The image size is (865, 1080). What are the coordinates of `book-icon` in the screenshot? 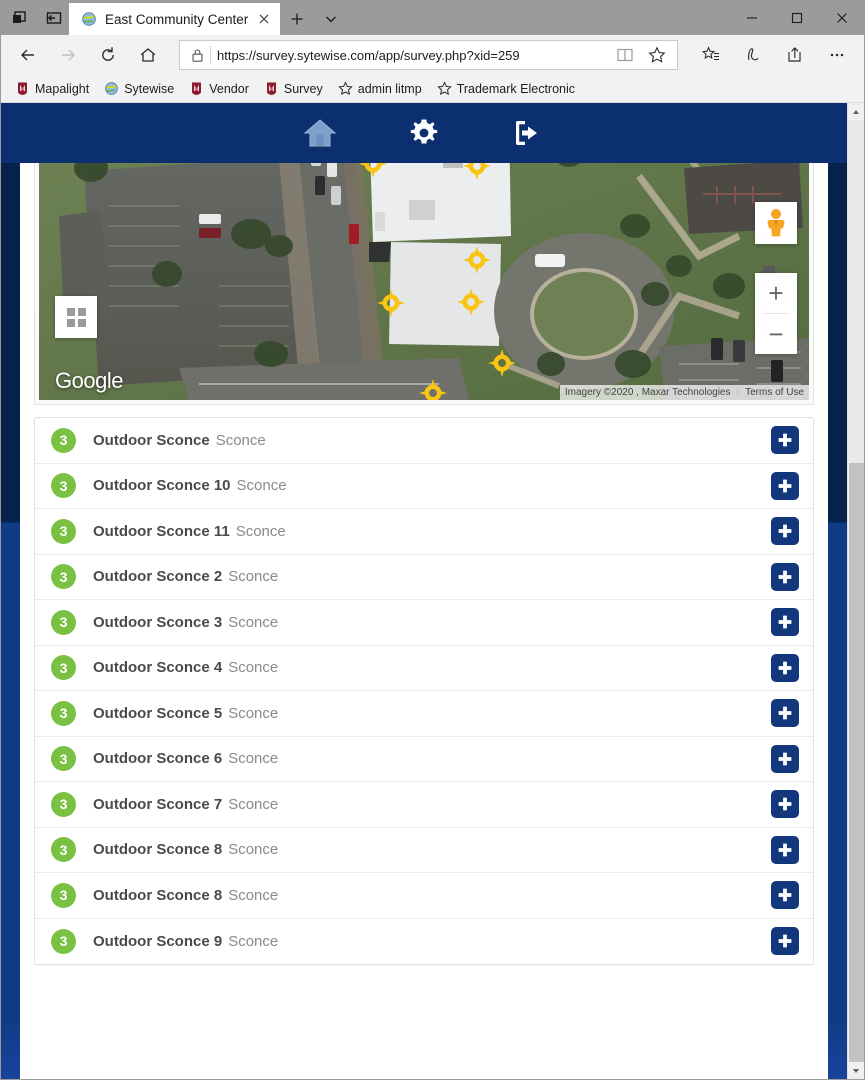 It's located at (625, 55).